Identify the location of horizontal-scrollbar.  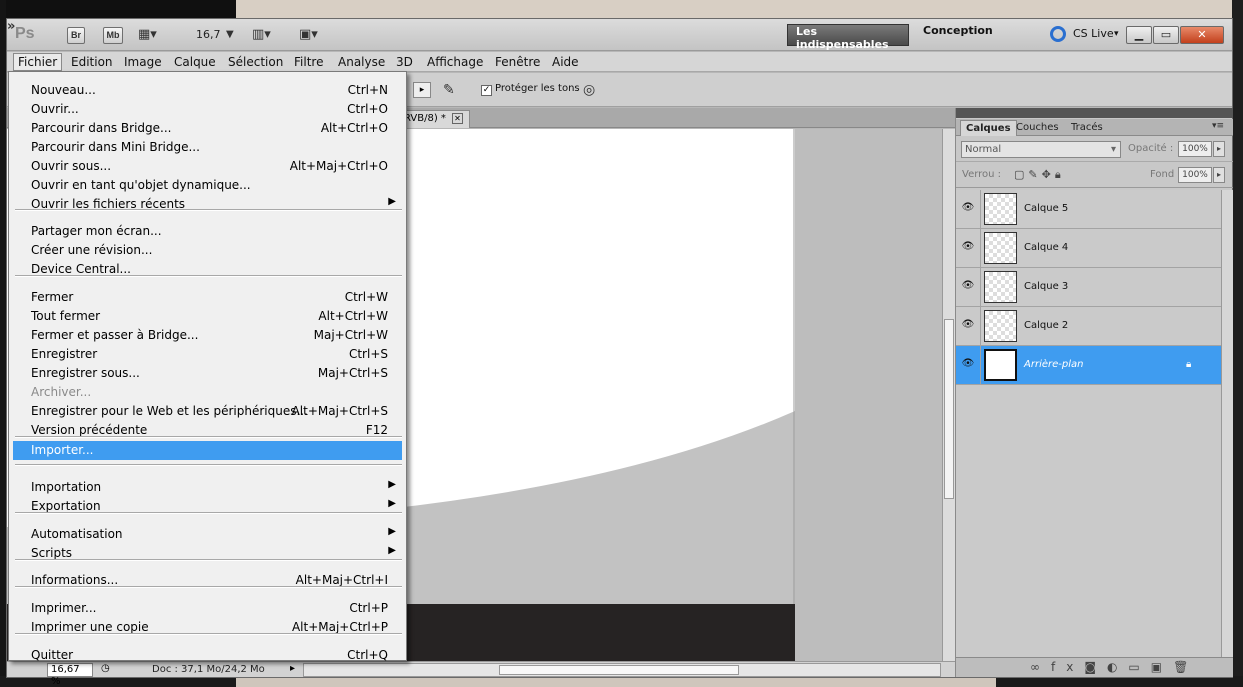
(622, 670).